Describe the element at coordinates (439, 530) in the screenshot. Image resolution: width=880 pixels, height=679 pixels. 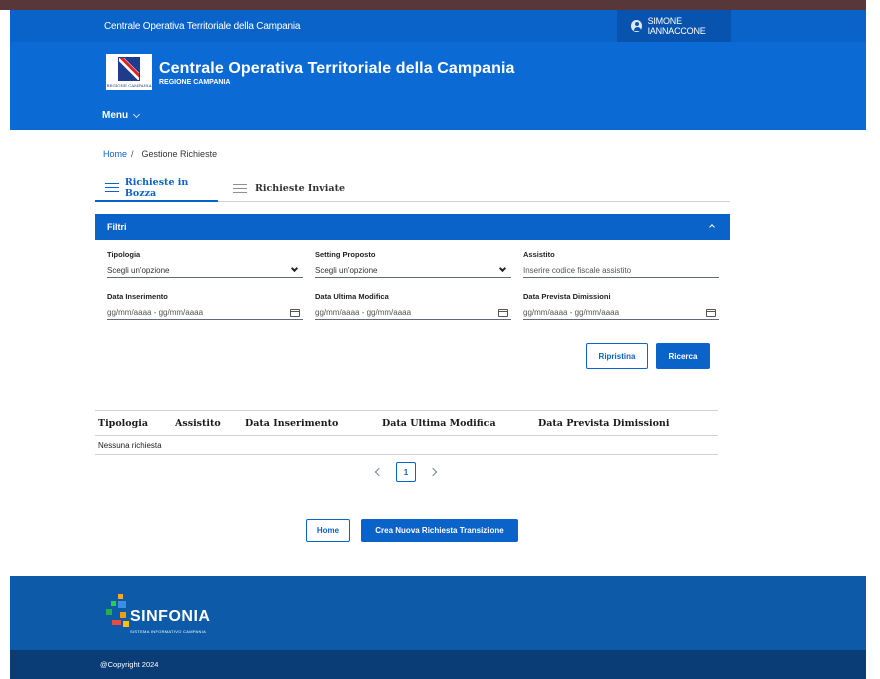
I see `create-request-button: Crea Nuova Richiesta Transizione` at that location.